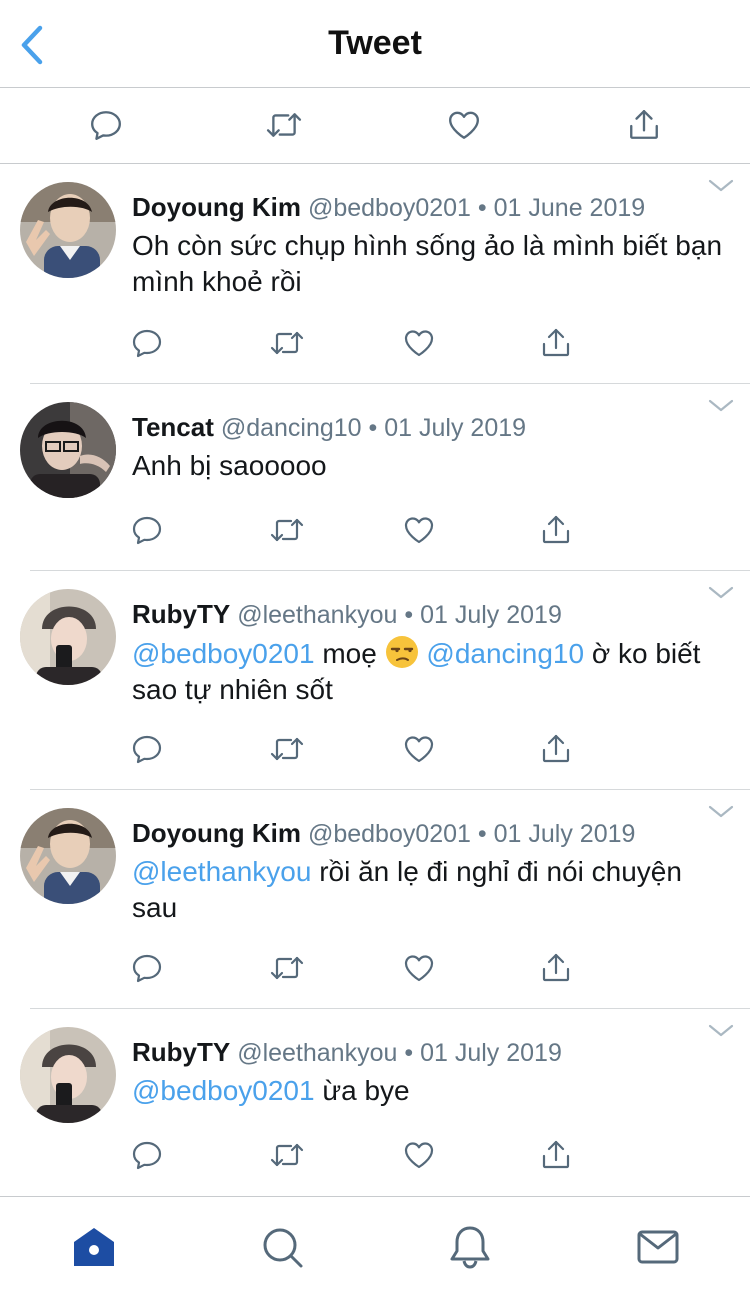 This screenshot has height=1294, width=750. I want to click on search-icon, so click(283, 1248).